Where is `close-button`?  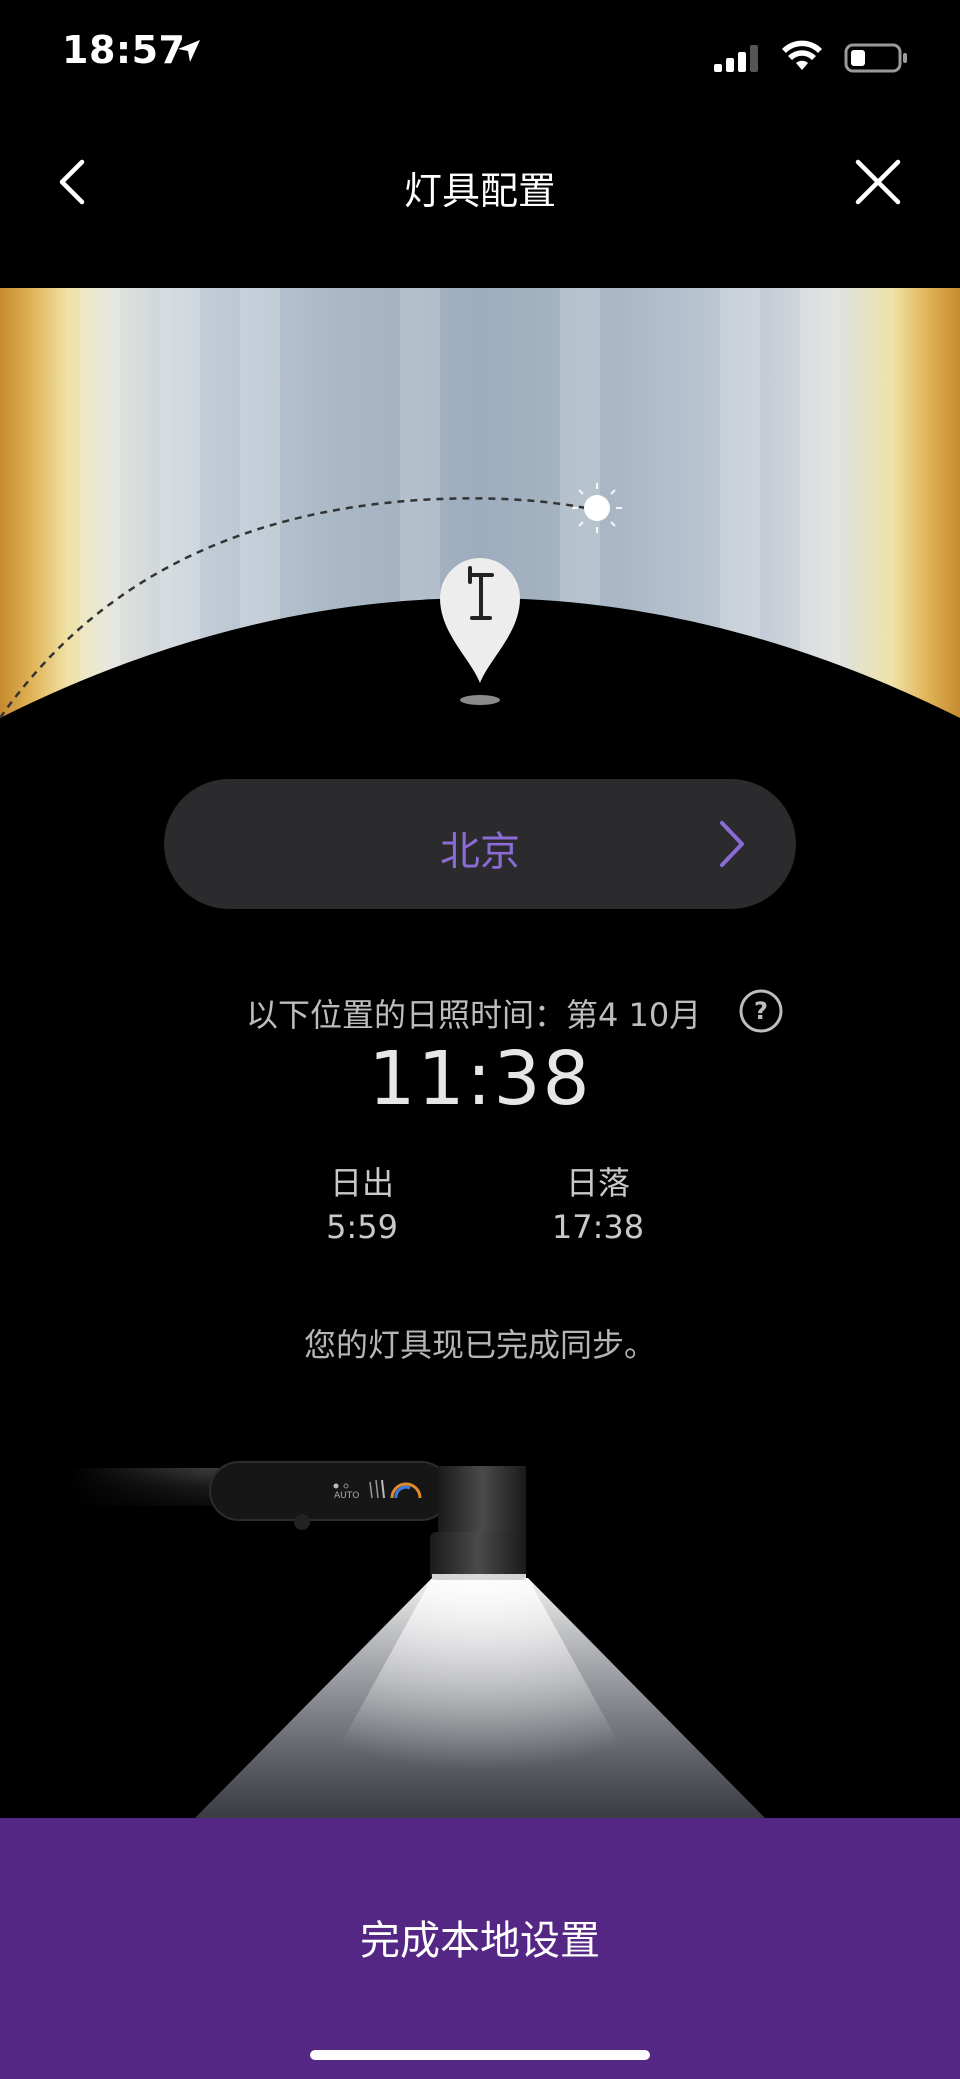 close-button is located at coordinates (878, 182).